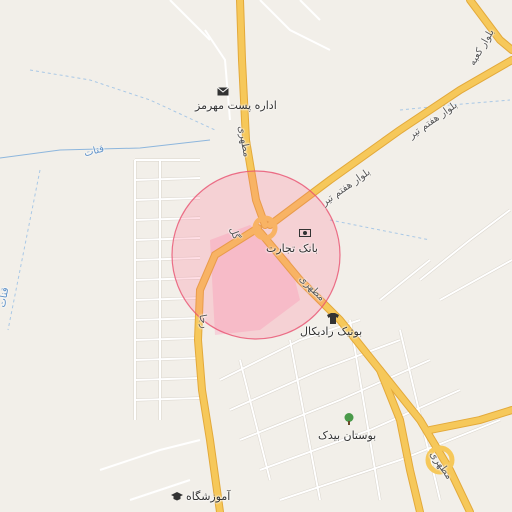 This screenshot has width=512, height=512. Describe the element at coordinates (208, 496) in the screenshot. I see `poi-label-school: آموزشگاه` at that location.